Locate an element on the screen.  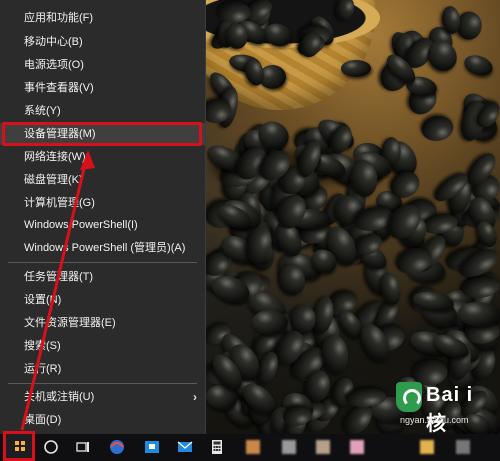
browser-icon is located at coordinates (117, 447).